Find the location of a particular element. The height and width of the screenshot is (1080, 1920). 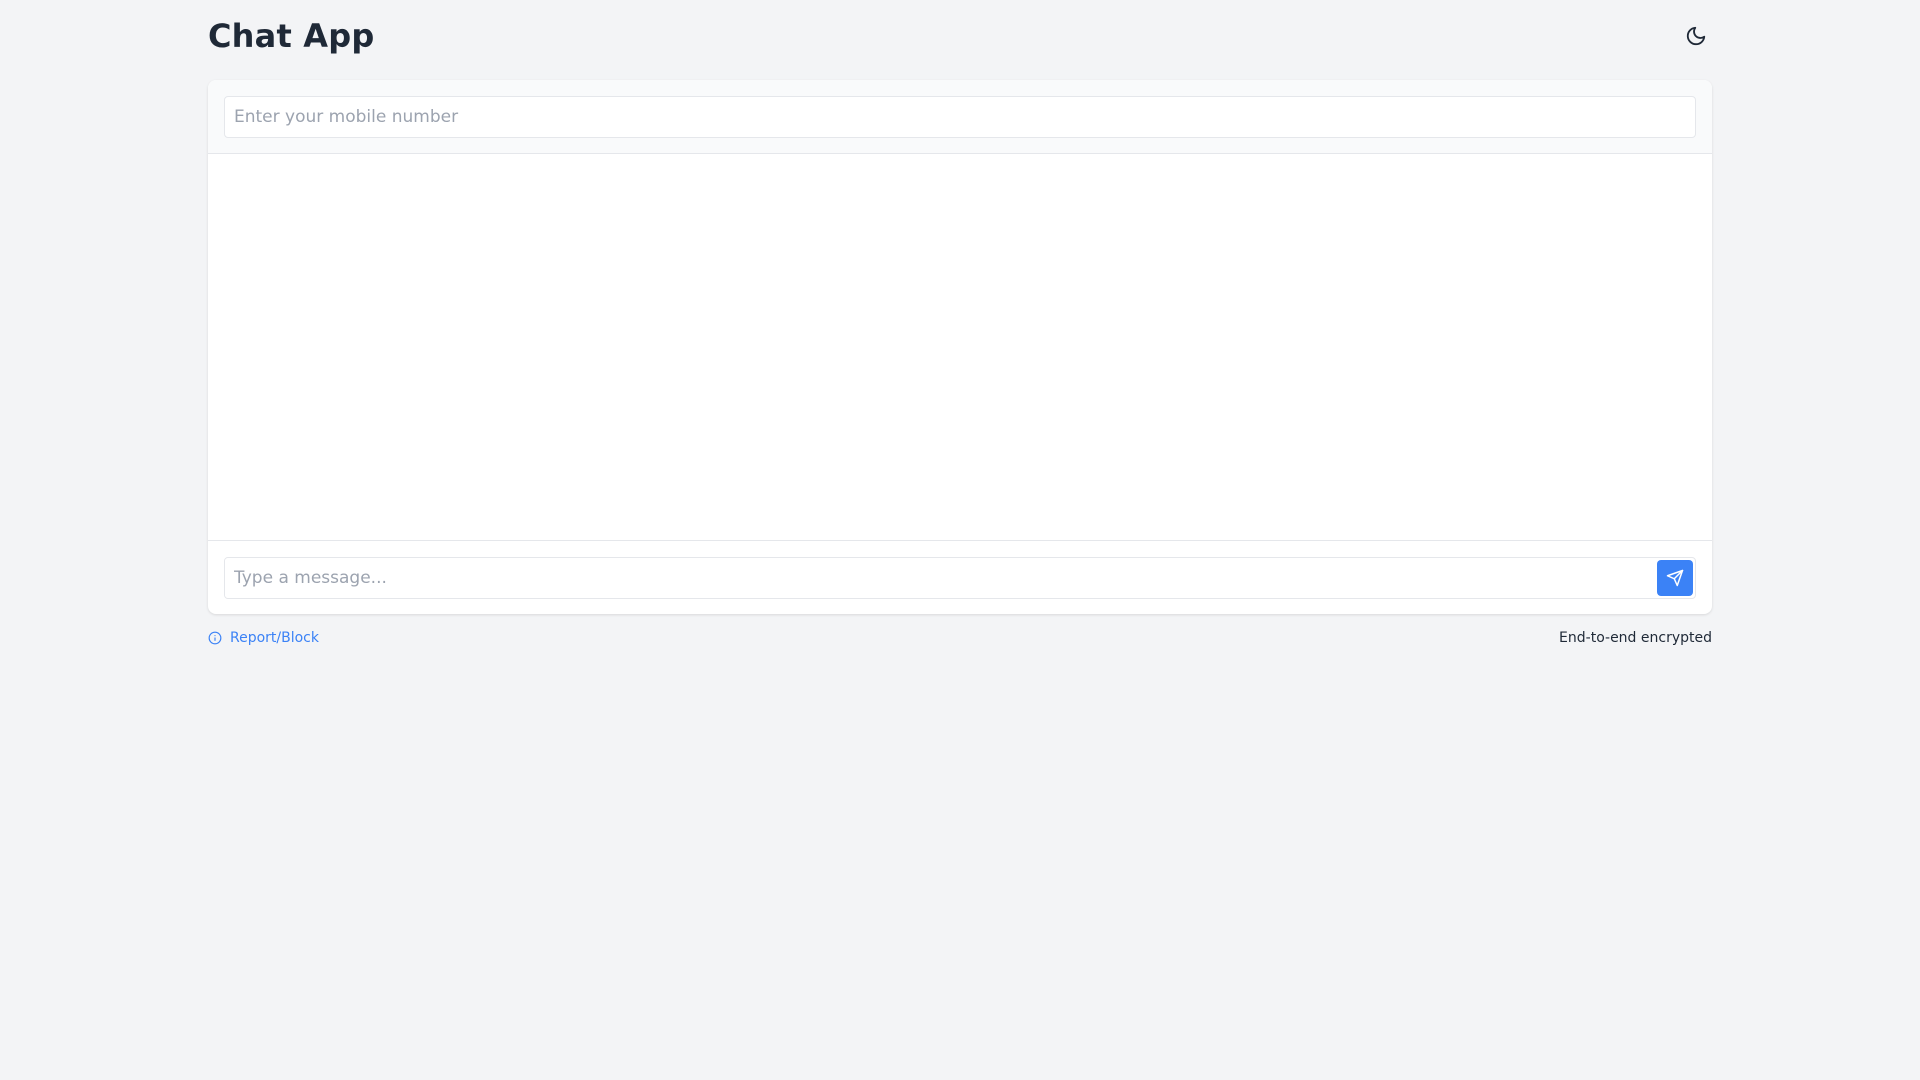

report-block-label: Report/Block is located at coordinates (274, 638).